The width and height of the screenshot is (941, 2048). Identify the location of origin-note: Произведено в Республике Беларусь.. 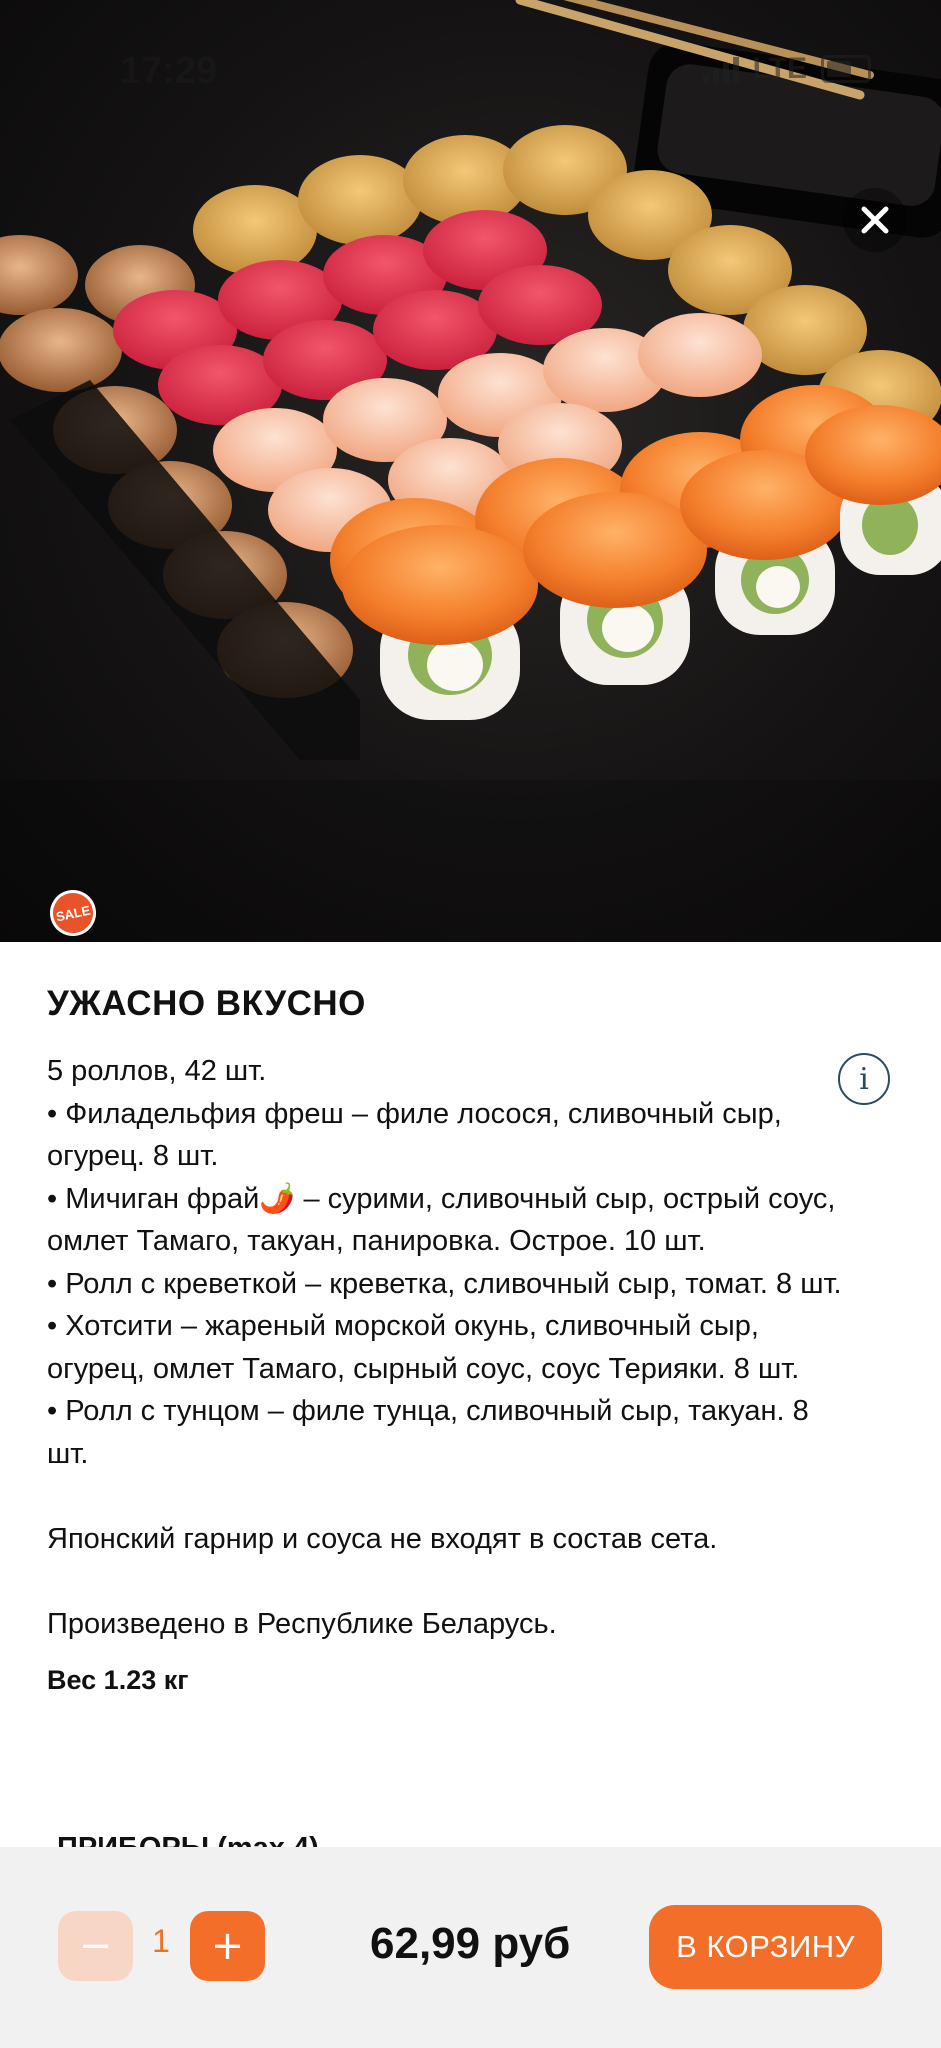
(302, 1623).